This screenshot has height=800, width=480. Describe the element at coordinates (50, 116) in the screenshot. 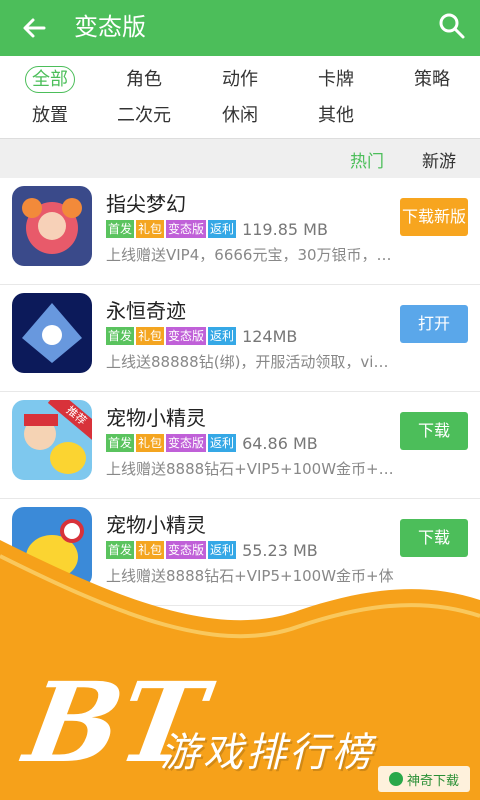

I see `category-idle: 放置` at that location.